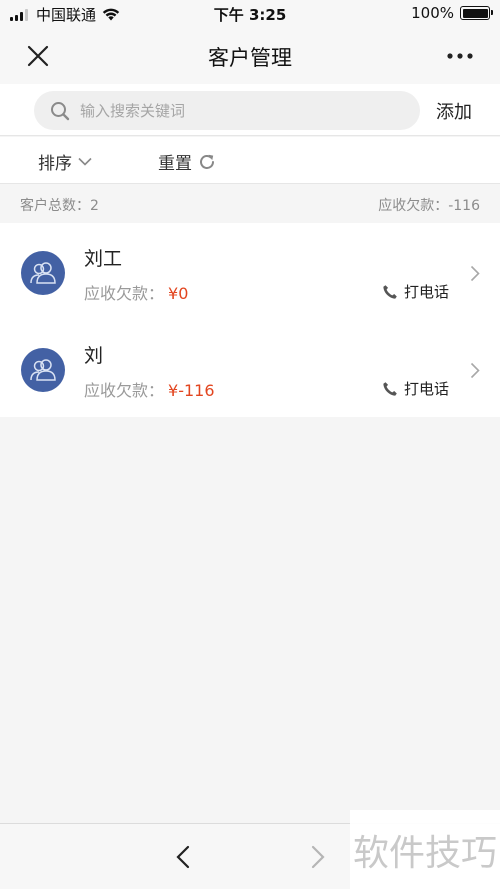 The width and height of the screenshot is (500, 889). What do you see at coordinates (250, 204) in the screenshot?
I see `summary-bar: 客户总数：2 应收欠款：-116` at bounding box center [250, 204].